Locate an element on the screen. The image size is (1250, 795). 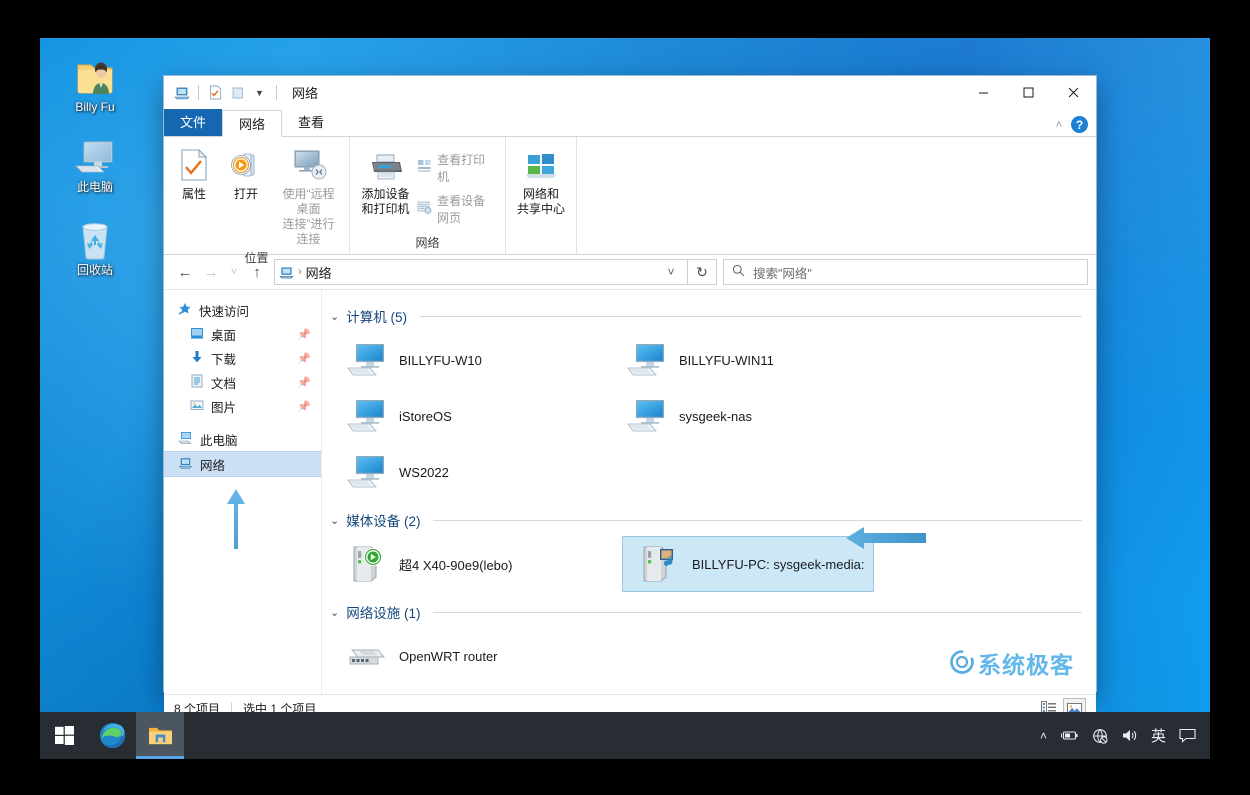
edge-button is located at coordinates (112, 735).